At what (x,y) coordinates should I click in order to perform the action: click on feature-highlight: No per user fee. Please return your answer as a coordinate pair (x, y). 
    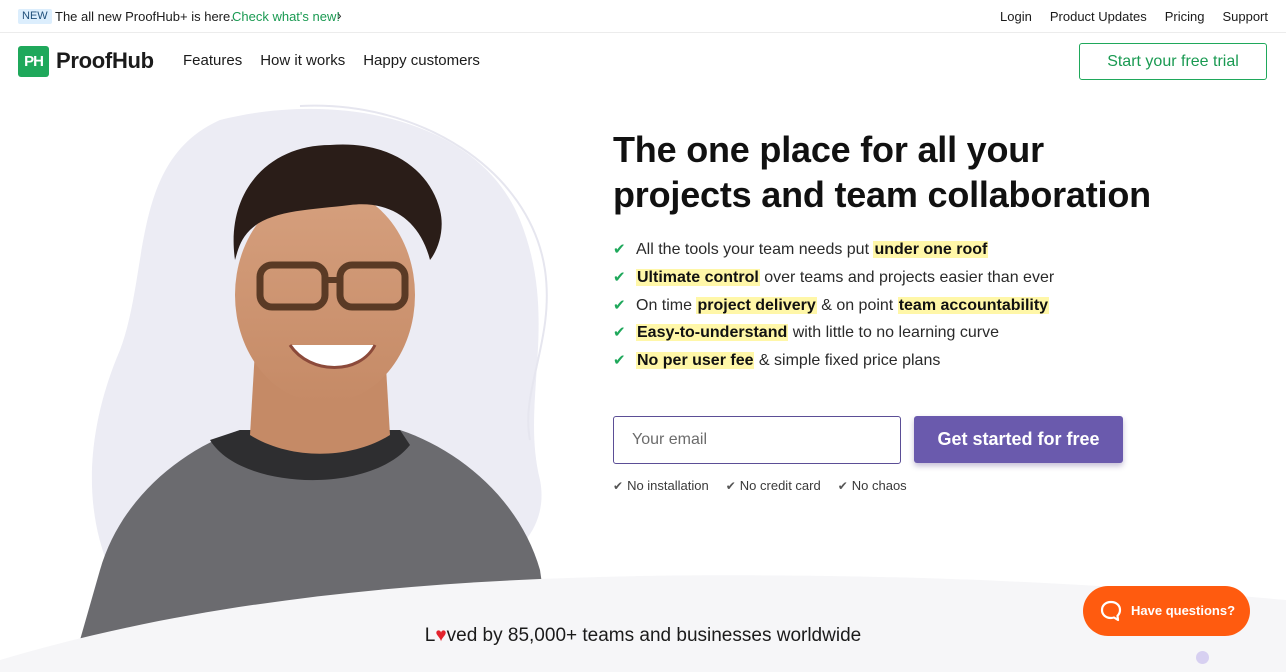
    Looking at the image, I should click on (695, 361).